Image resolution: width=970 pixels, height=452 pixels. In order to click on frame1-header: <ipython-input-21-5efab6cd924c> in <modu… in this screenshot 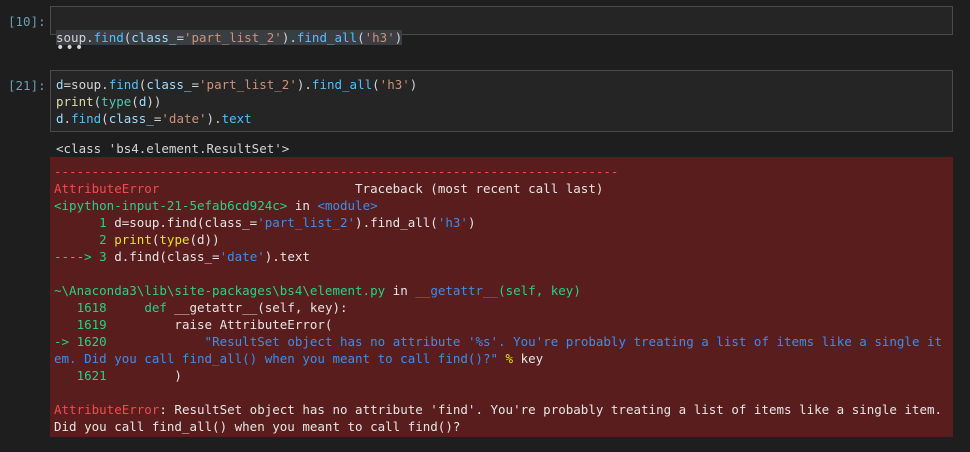, I will do `click(501, 205)`.